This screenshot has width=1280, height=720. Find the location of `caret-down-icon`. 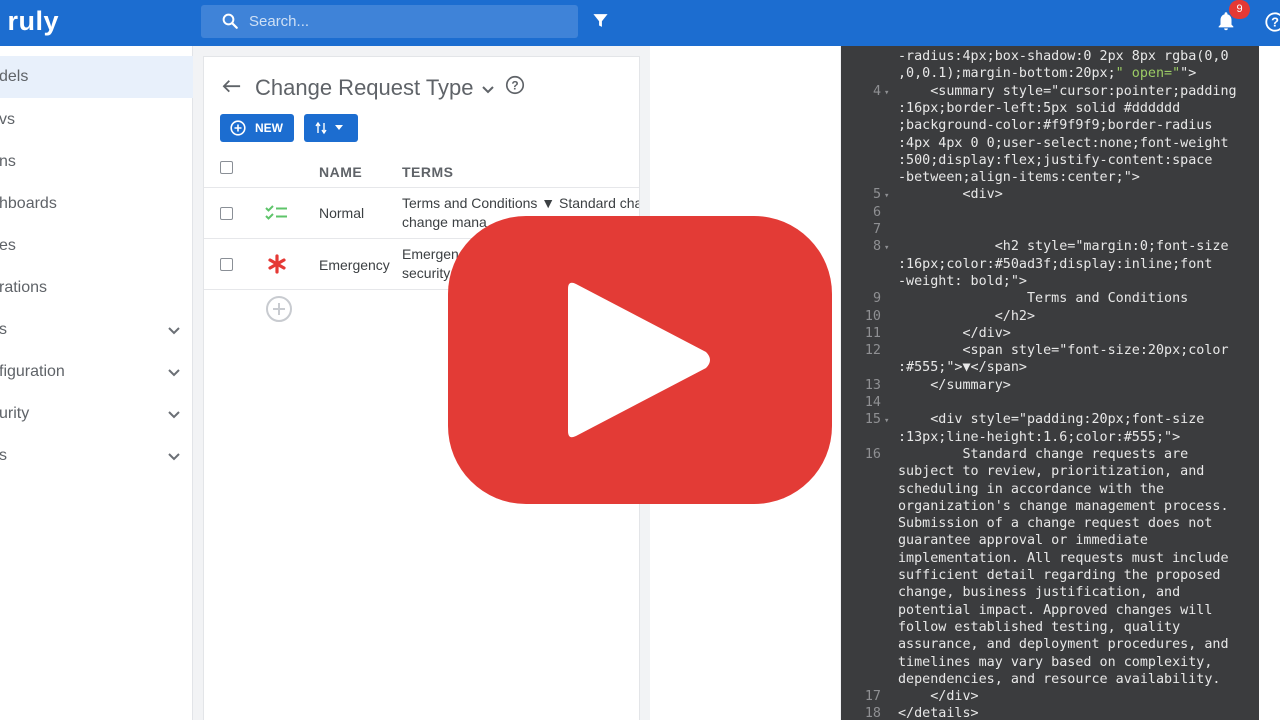

caret-down-icon is located at coordinates (339, 127).